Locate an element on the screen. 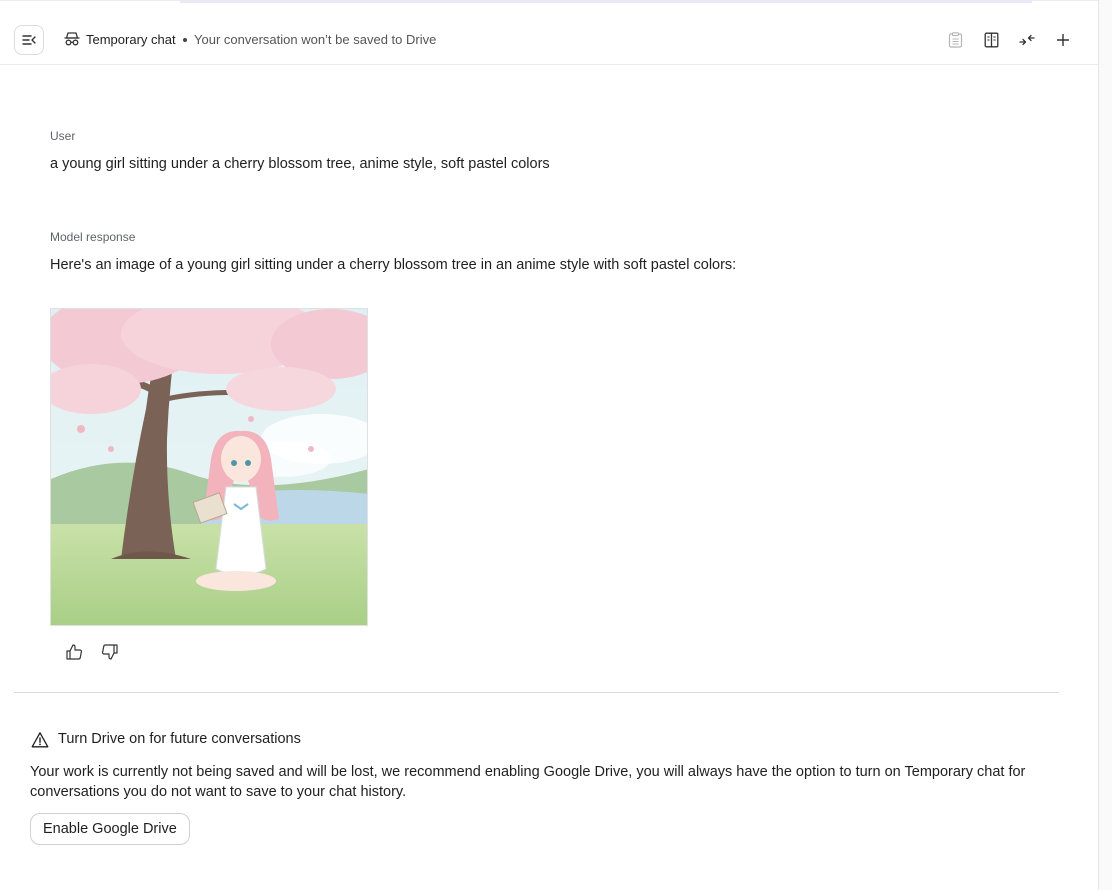  new-chat-button is located at coordinates (1063, 40).